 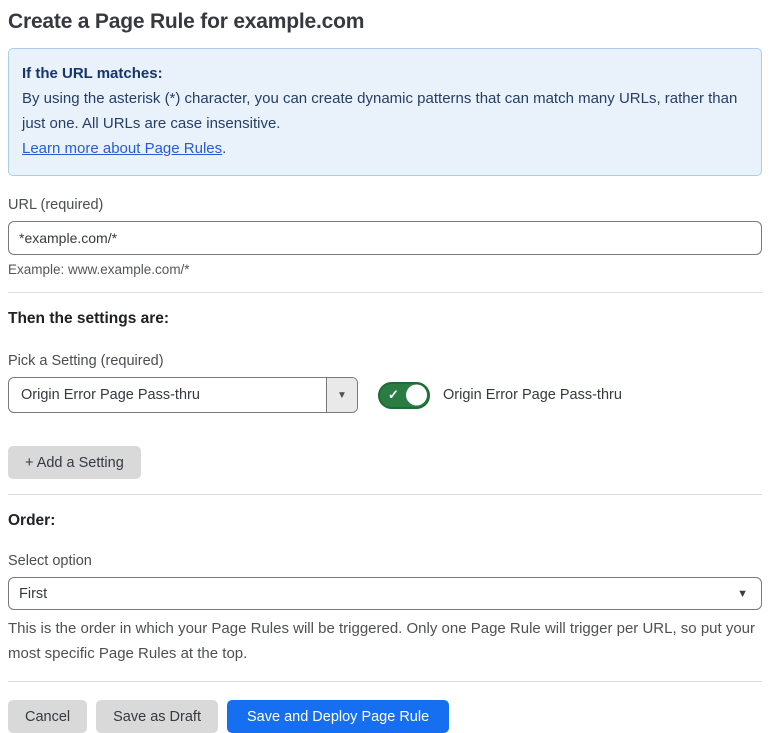 What do you see at coordinates (393, 395) in the screenshot?
I see `check-icon: ✓` at bounding box center [393, 395].